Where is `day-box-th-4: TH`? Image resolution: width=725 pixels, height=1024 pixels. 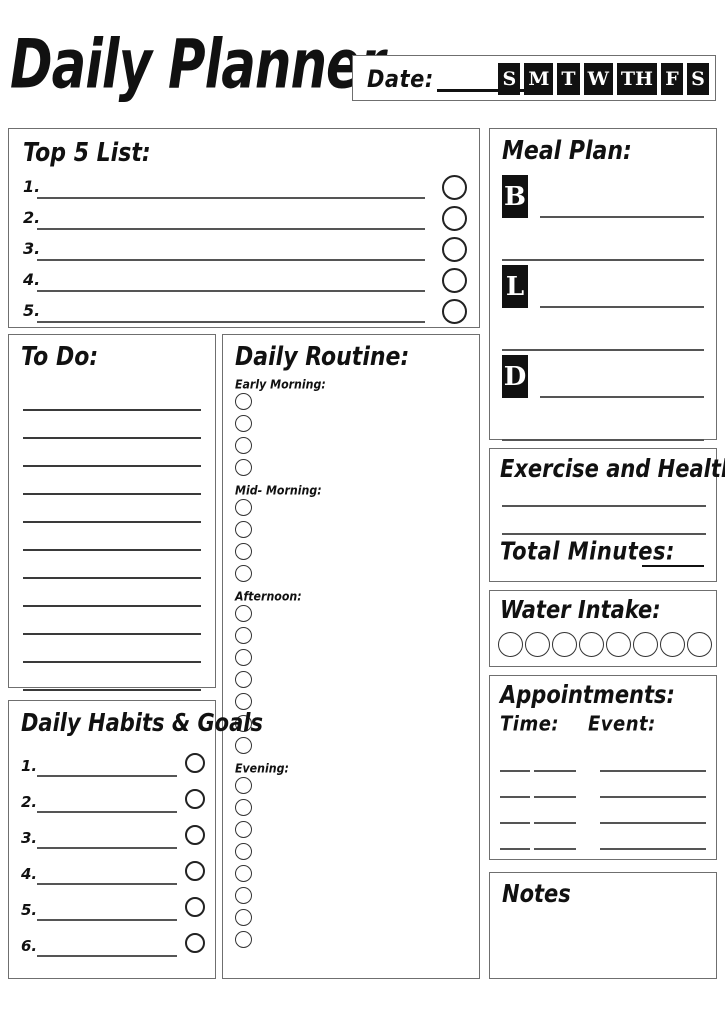 day-box-th-4: TH is located at coordinates (636, 79).